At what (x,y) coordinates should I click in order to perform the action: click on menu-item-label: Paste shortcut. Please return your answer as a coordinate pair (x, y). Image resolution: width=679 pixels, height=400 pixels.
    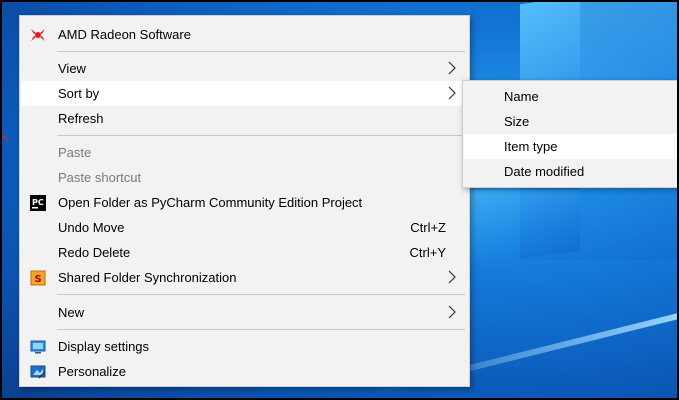
    Looking at the image, I should click on (100, 177).